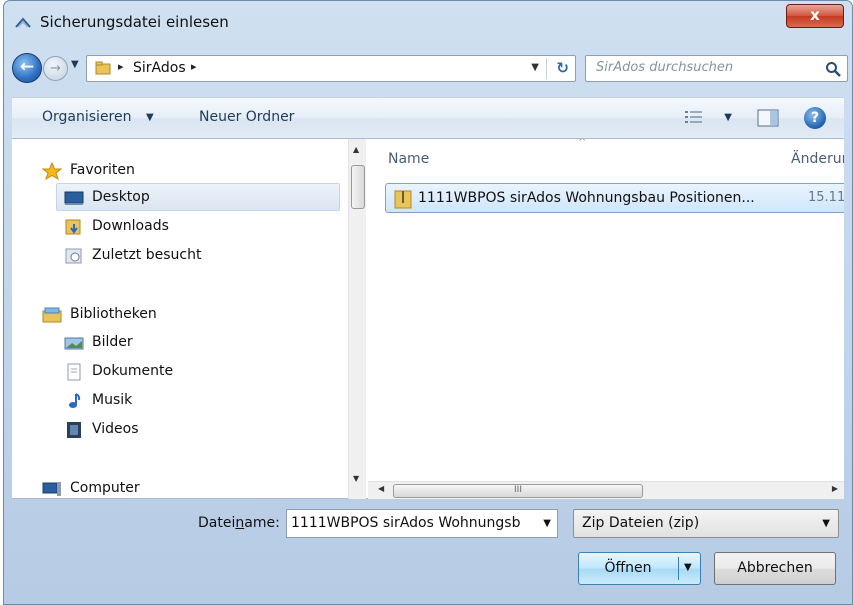 This screenshot has height=605, width=853. What do you see at coordinates (358, 187) in the screenshot?
I see `scroll-thumb` at bounding box center [358, 187].